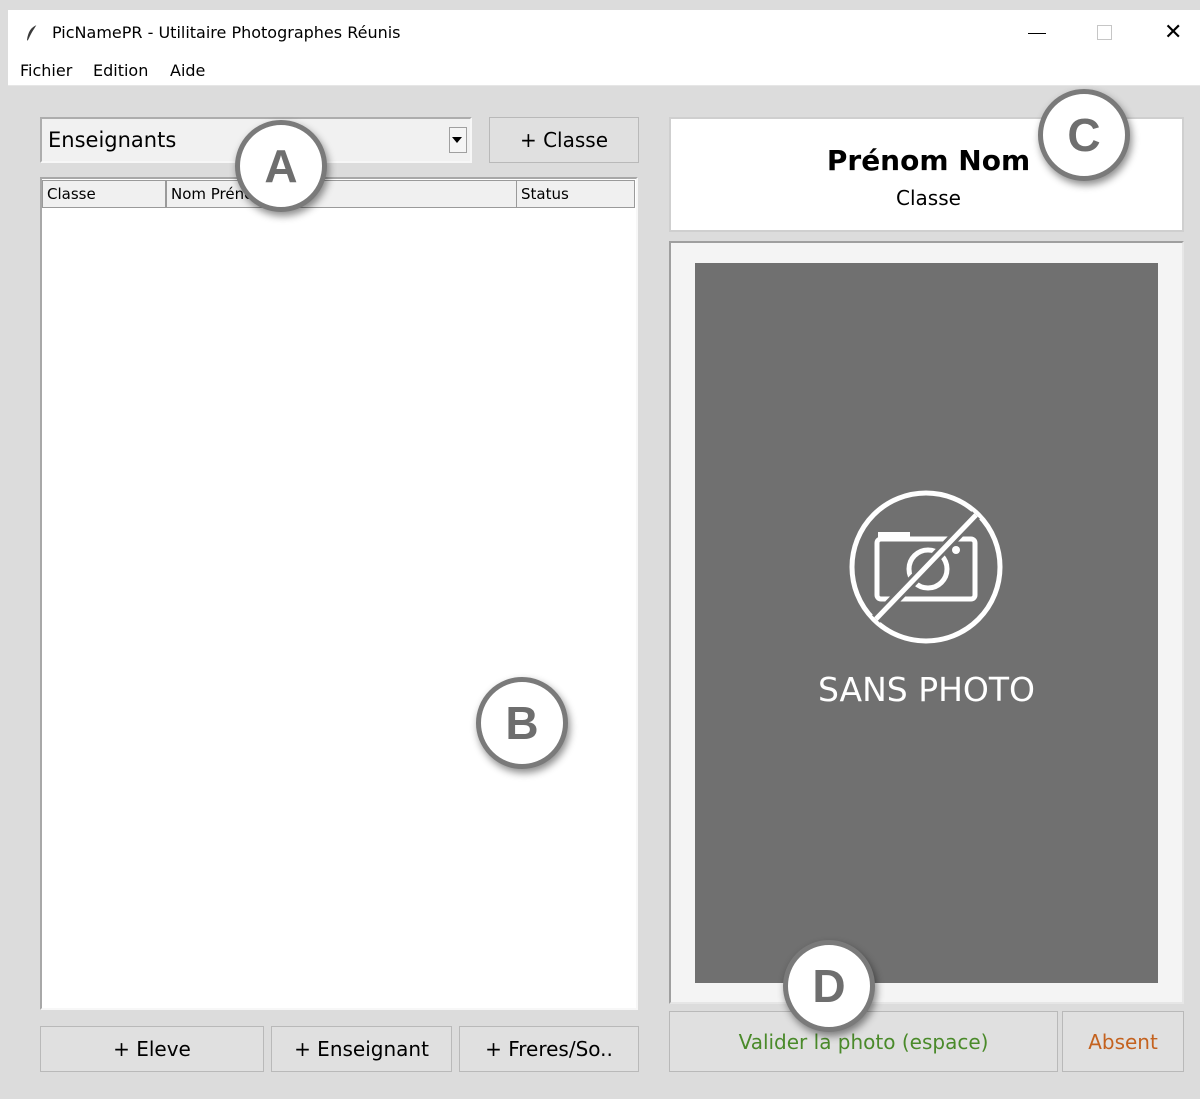 The width and height of the screenshot is (1200, 1099). I want to click on close-button: ✕, so click(1173, 33).